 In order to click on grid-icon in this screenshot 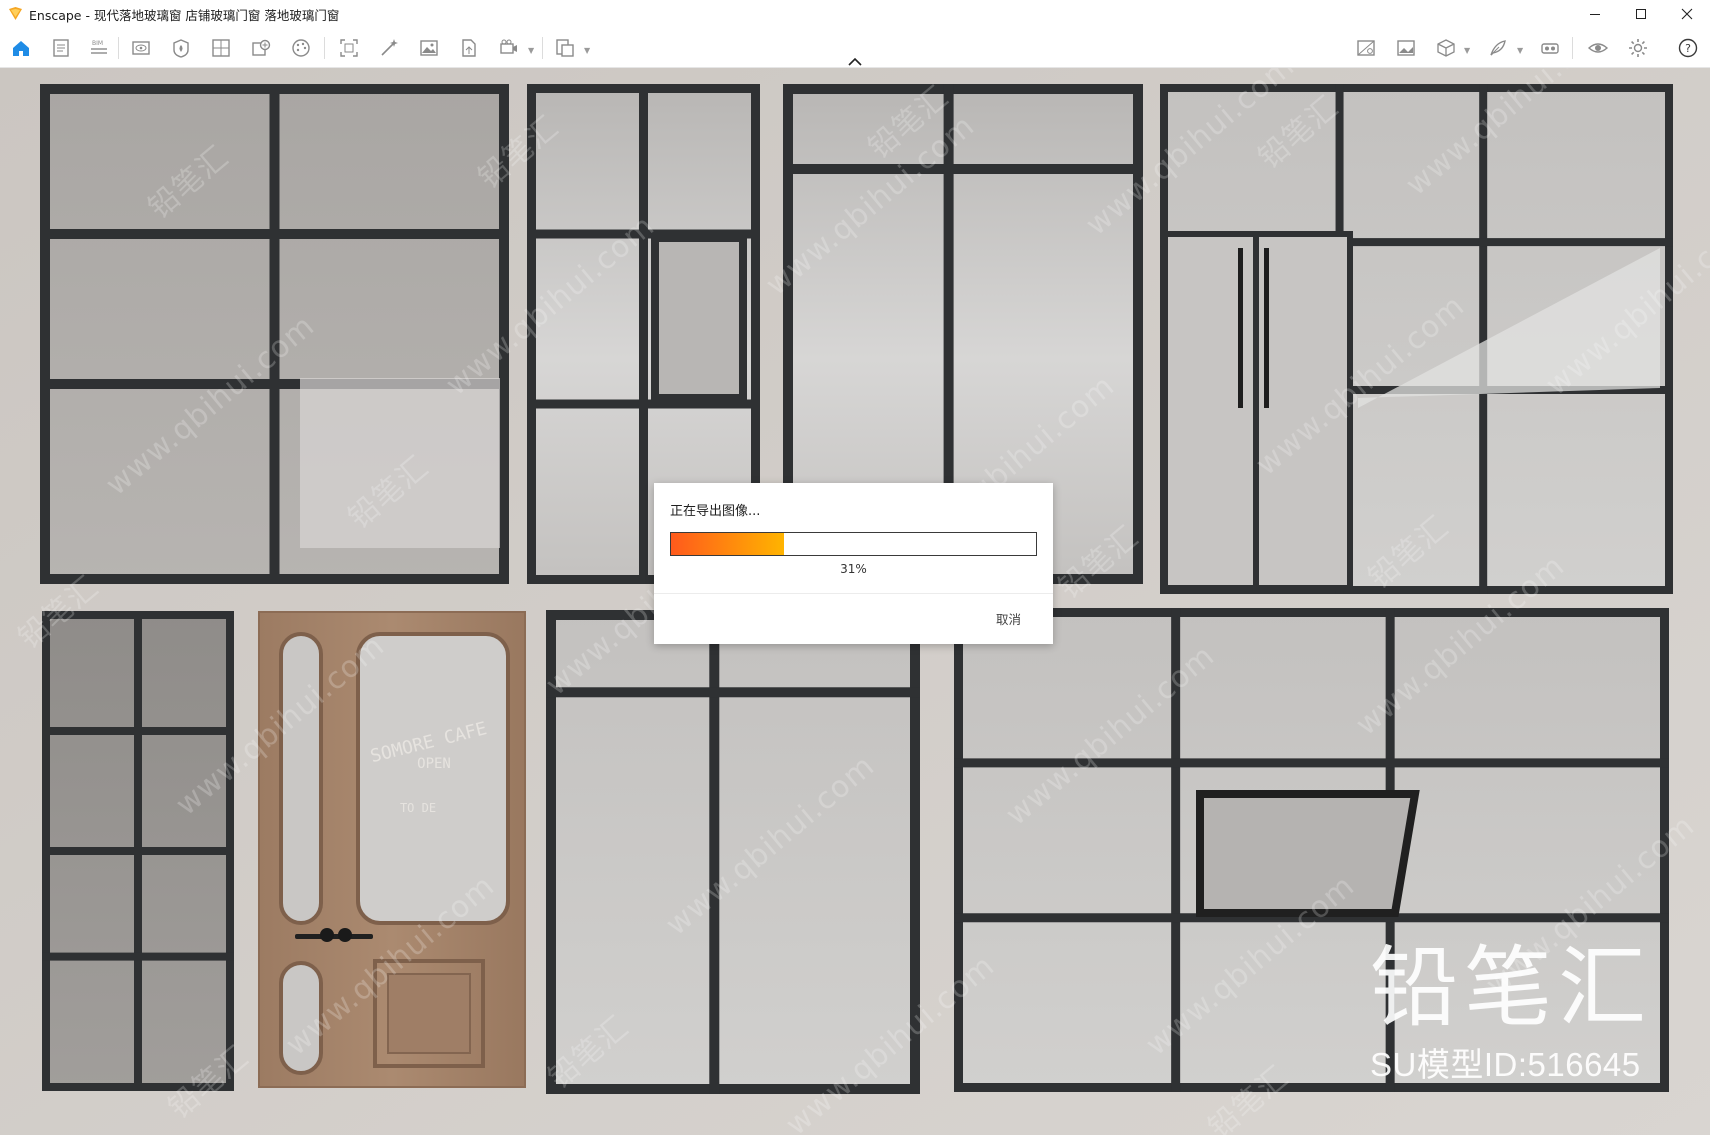, I will do `click(221, 48)`.